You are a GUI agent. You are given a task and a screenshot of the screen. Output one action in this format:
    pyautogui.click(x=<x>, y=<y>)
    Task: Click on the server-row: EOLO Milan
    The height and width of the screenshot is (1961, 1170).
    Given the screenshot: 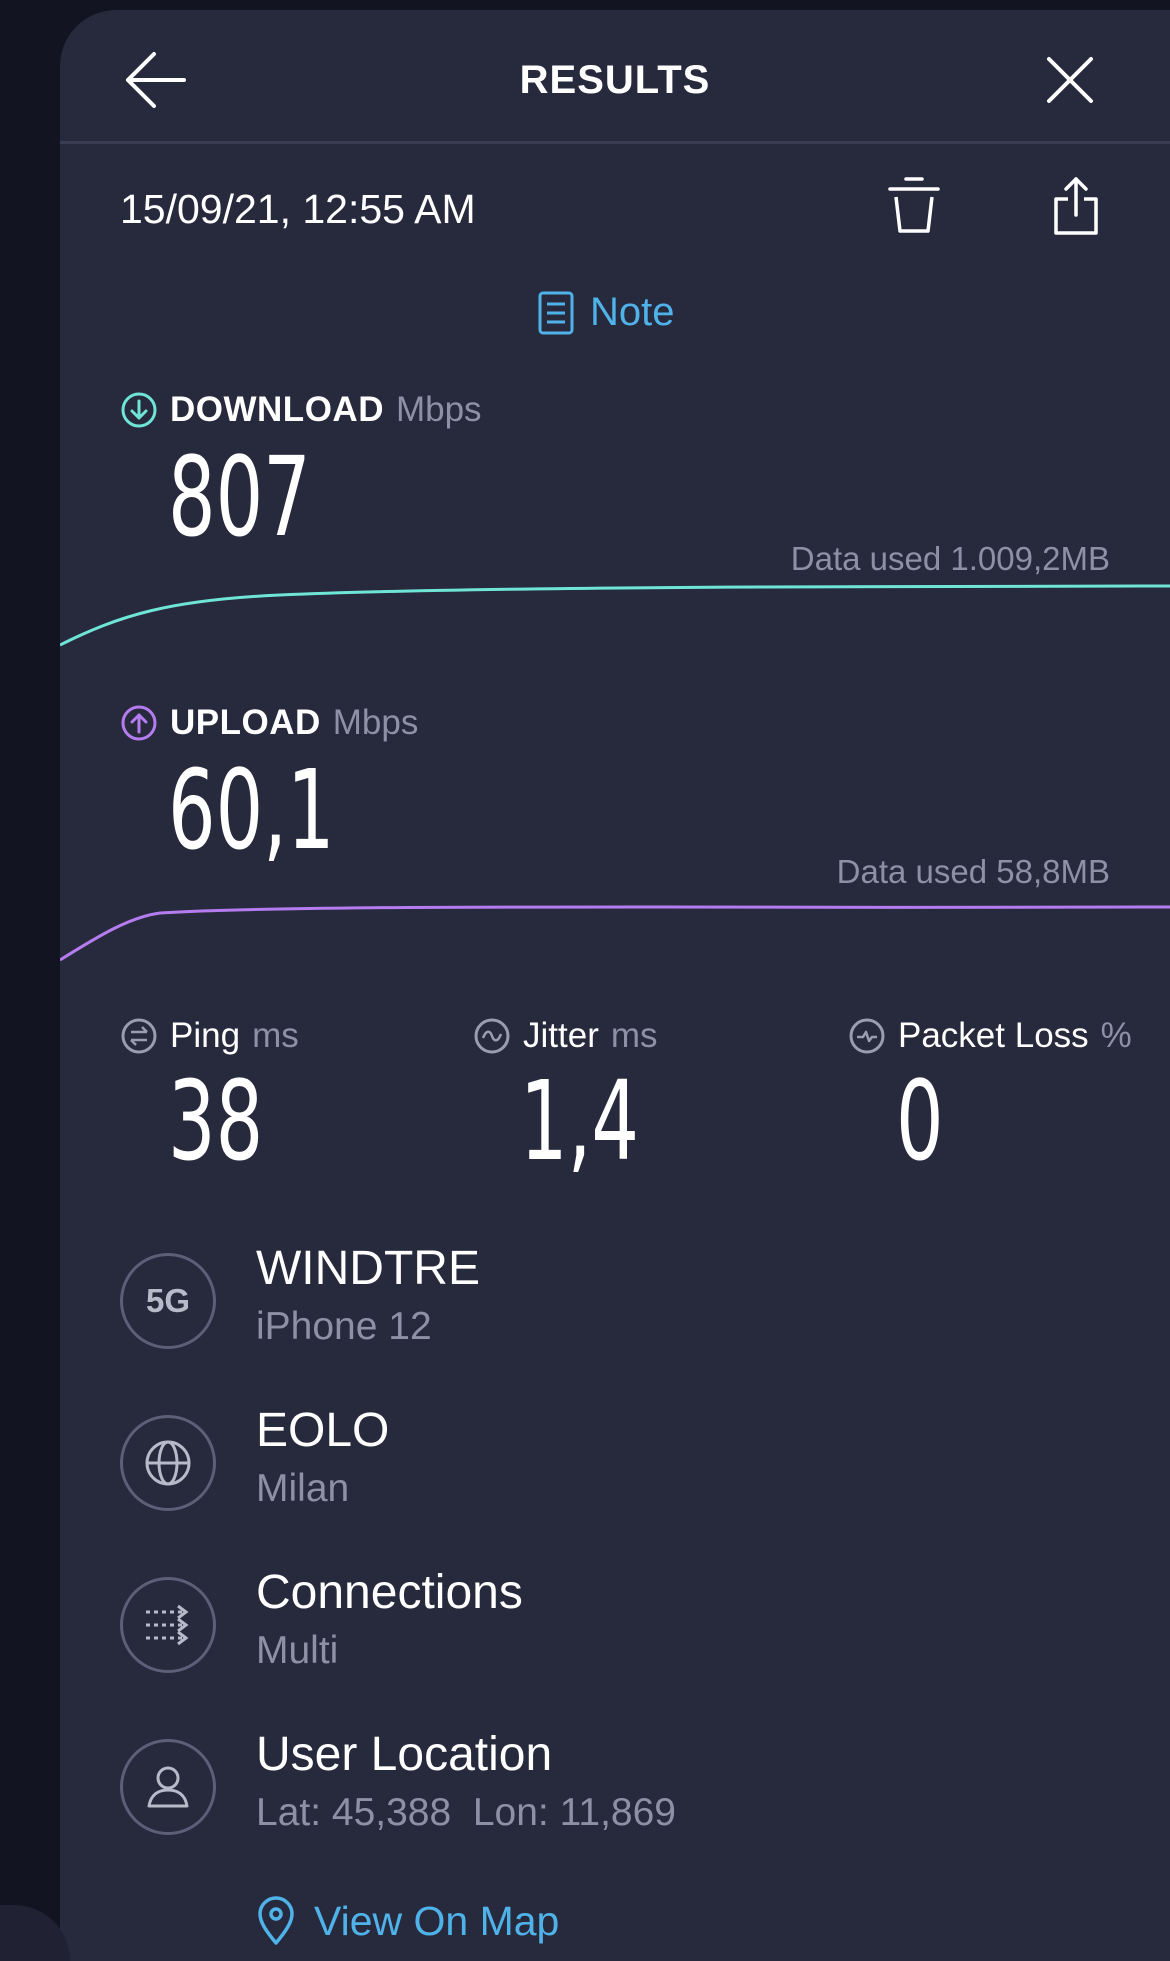 What is the action you would take?
    pyautogui.click(x=620, y=1459)
    